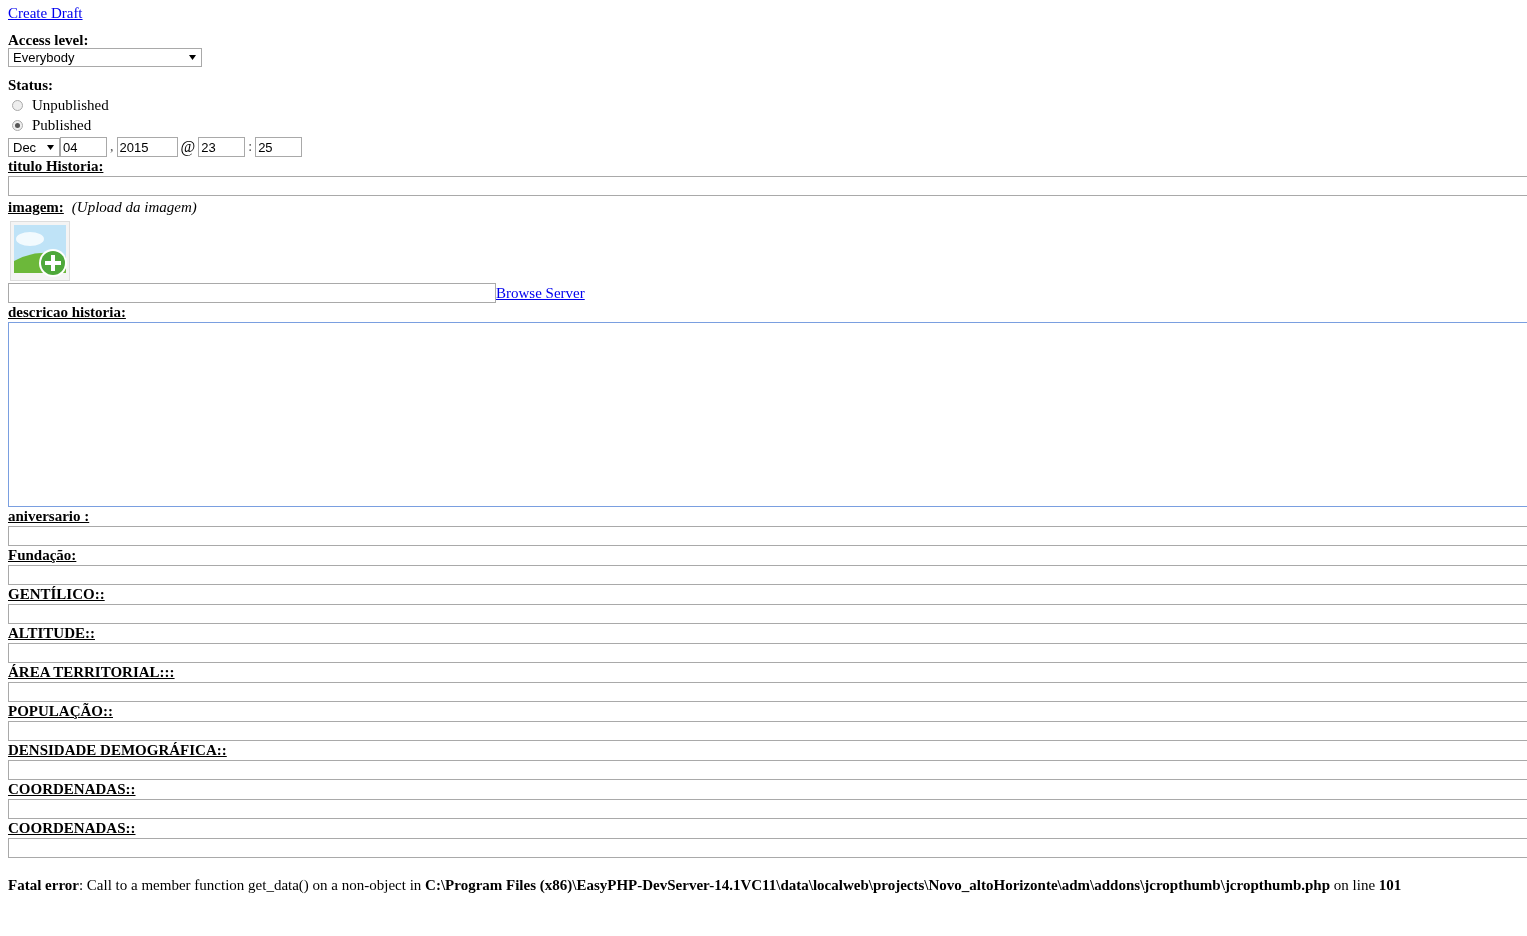  Describe the element at coordinates (52, 633) in the screenshot. I see `field-label: ALTITUDE::` at that location.